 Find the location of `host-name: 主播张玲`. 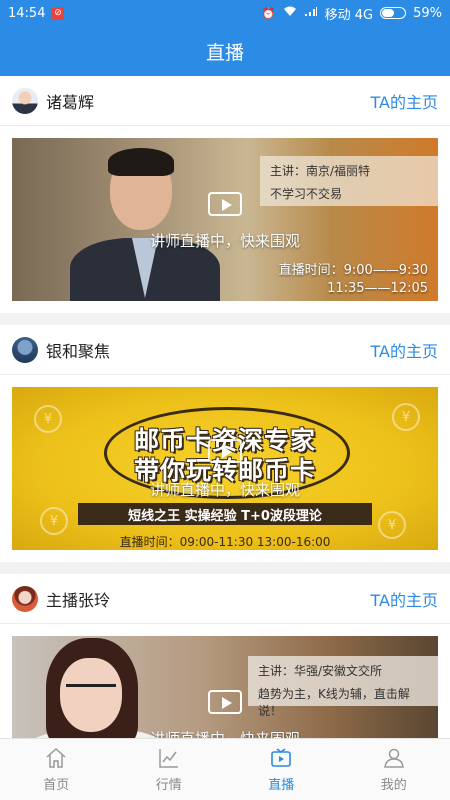

host-name: 主播张玲 is located at coordinates (78, 599).